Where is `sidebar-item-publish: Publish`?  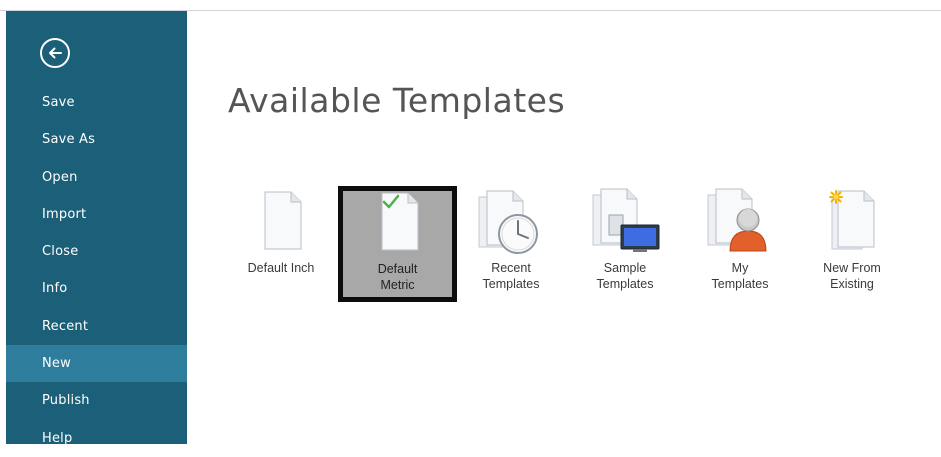 sidebar-item-publish: Publish is located at coordinates (96, 400).